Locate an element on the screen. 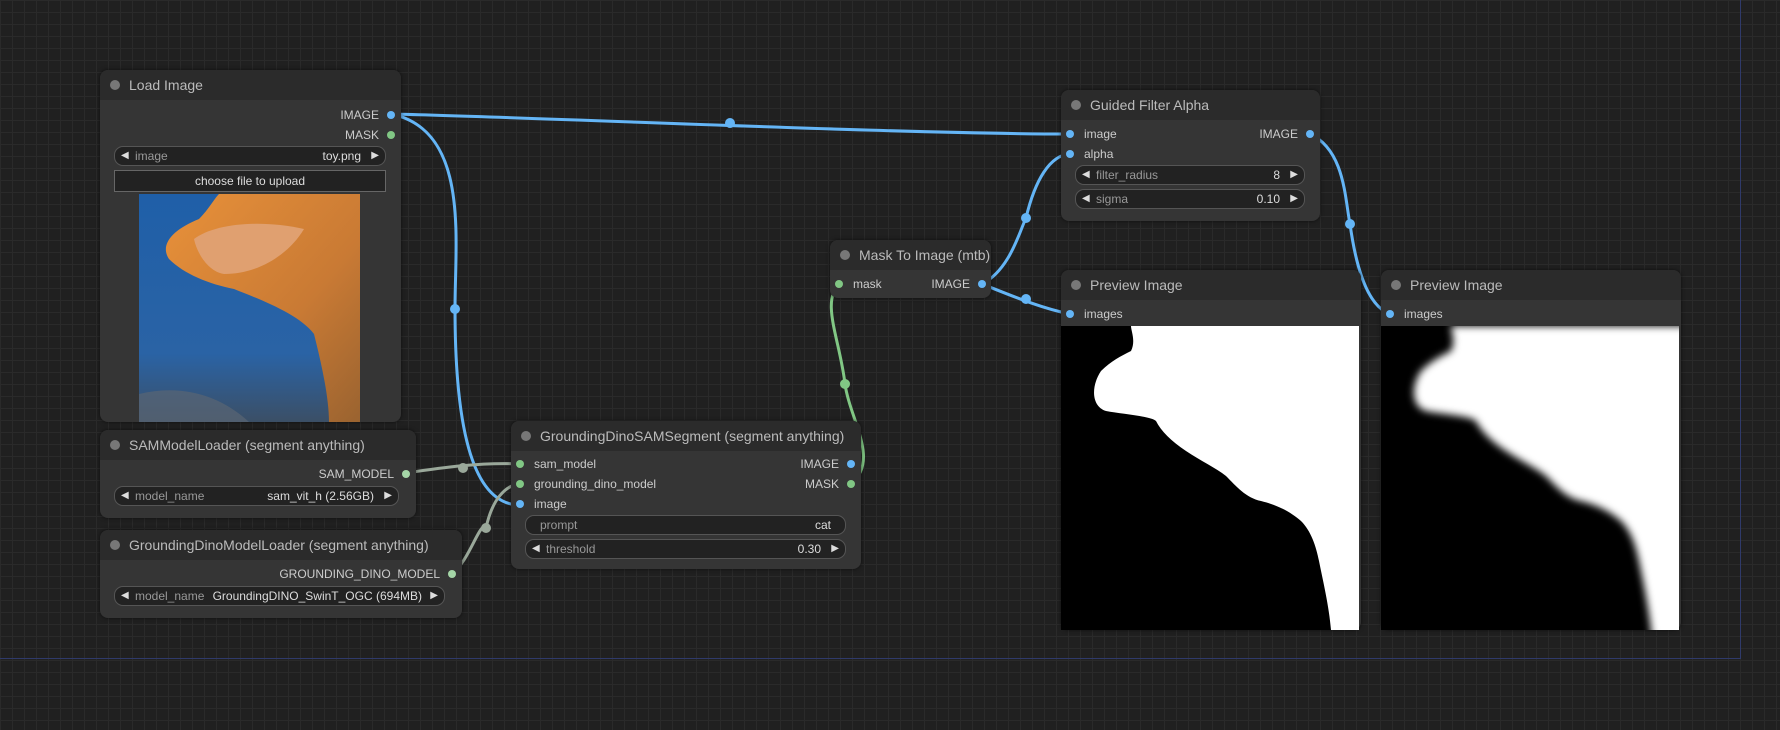 Image resolution: width=1780 pixels, height=730 pixels. filter-radius-slider: ◀ filter_radius 8 ▶ is located at coordinates (1190, 175).